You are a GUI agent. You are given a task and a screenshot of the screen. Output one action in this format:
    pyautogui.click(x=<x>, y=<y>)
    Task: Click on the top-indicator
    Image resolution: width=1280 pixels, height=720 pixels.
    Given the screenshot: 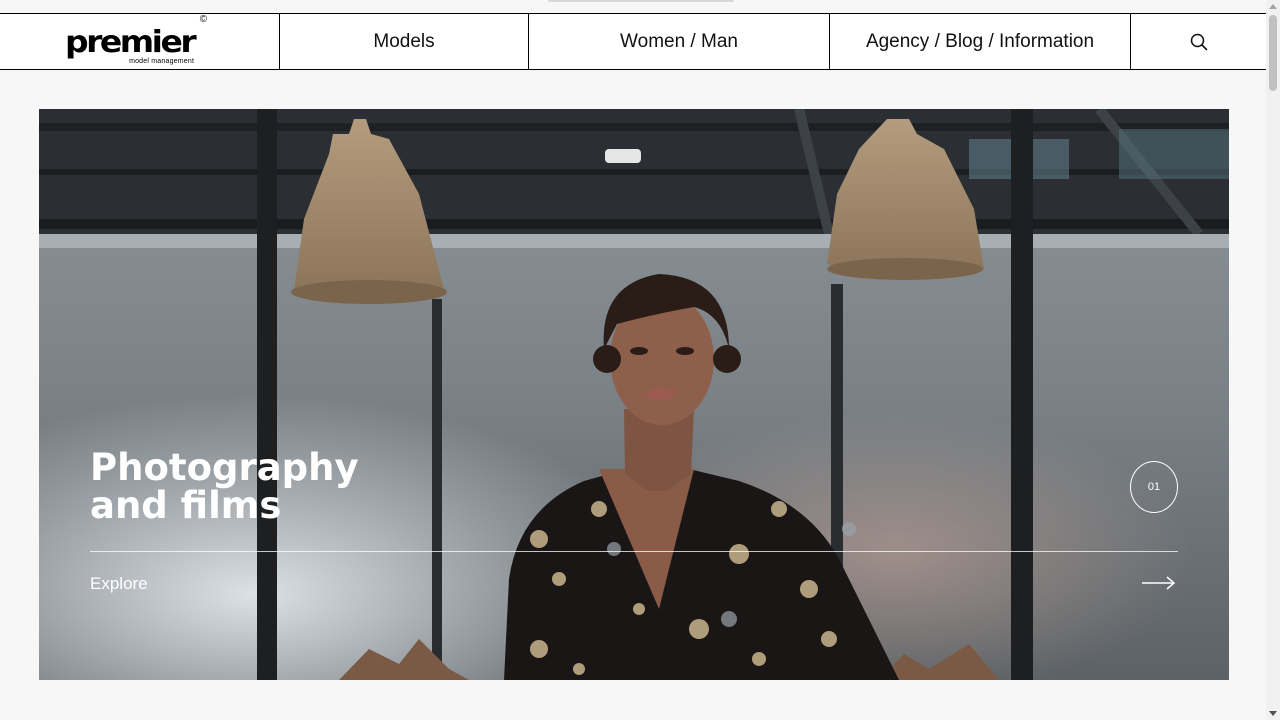 What is the action you would take?
    pyautogui.click(x=641, y=1)
    